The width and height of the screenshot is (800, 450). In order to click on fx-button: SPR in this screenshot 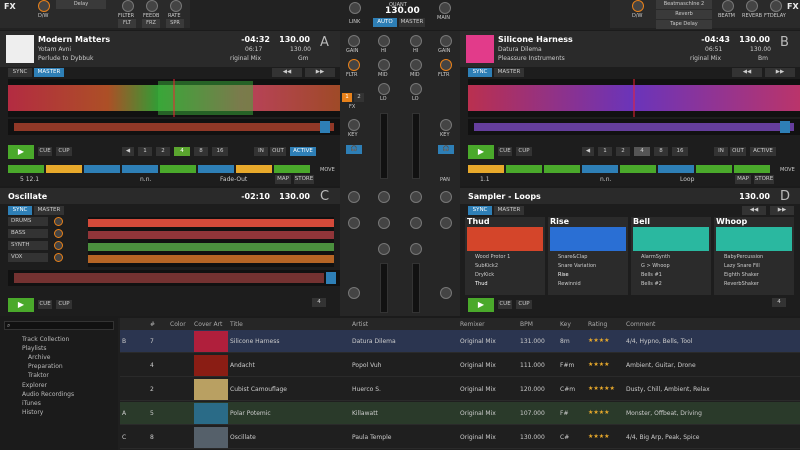, I will do `click(175, 23)`.